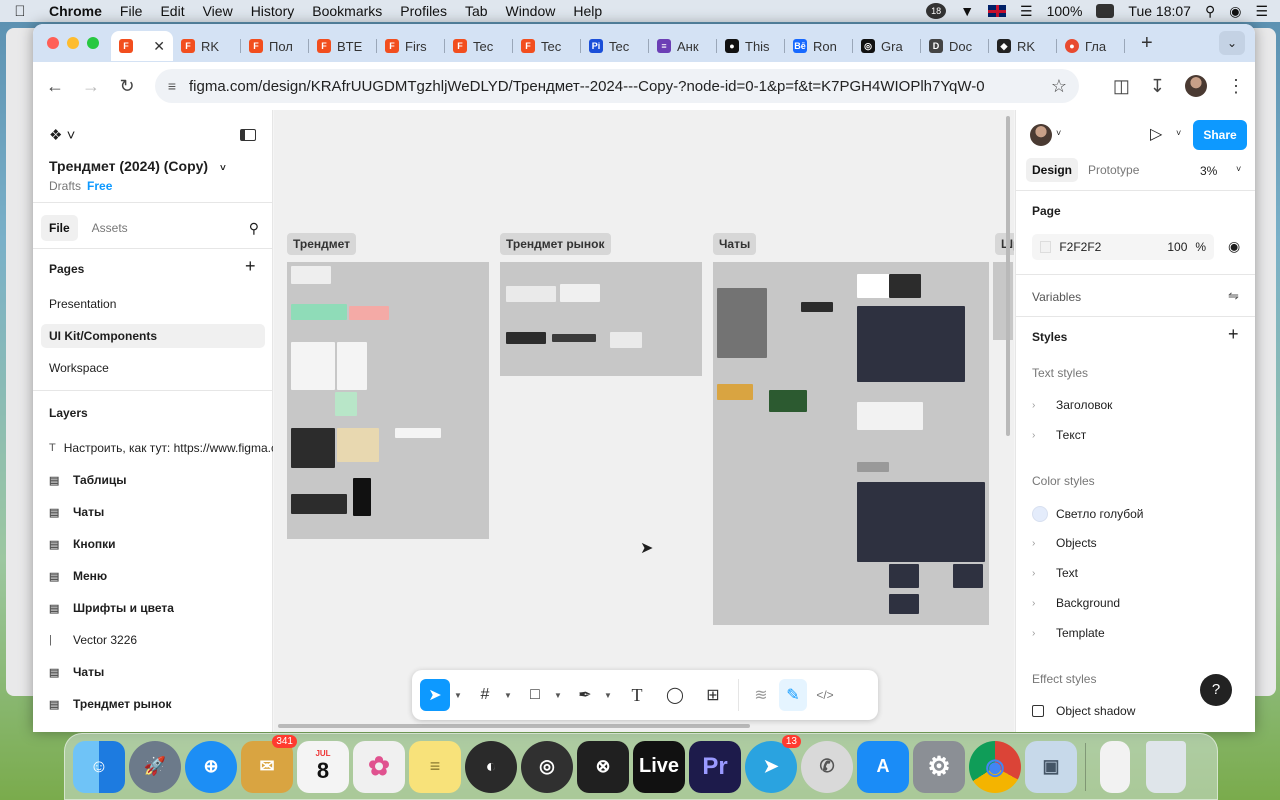  Describe the element at coordinates (1026, 11) in the screenshot. I see `wifi-icon: ☰` at that location.